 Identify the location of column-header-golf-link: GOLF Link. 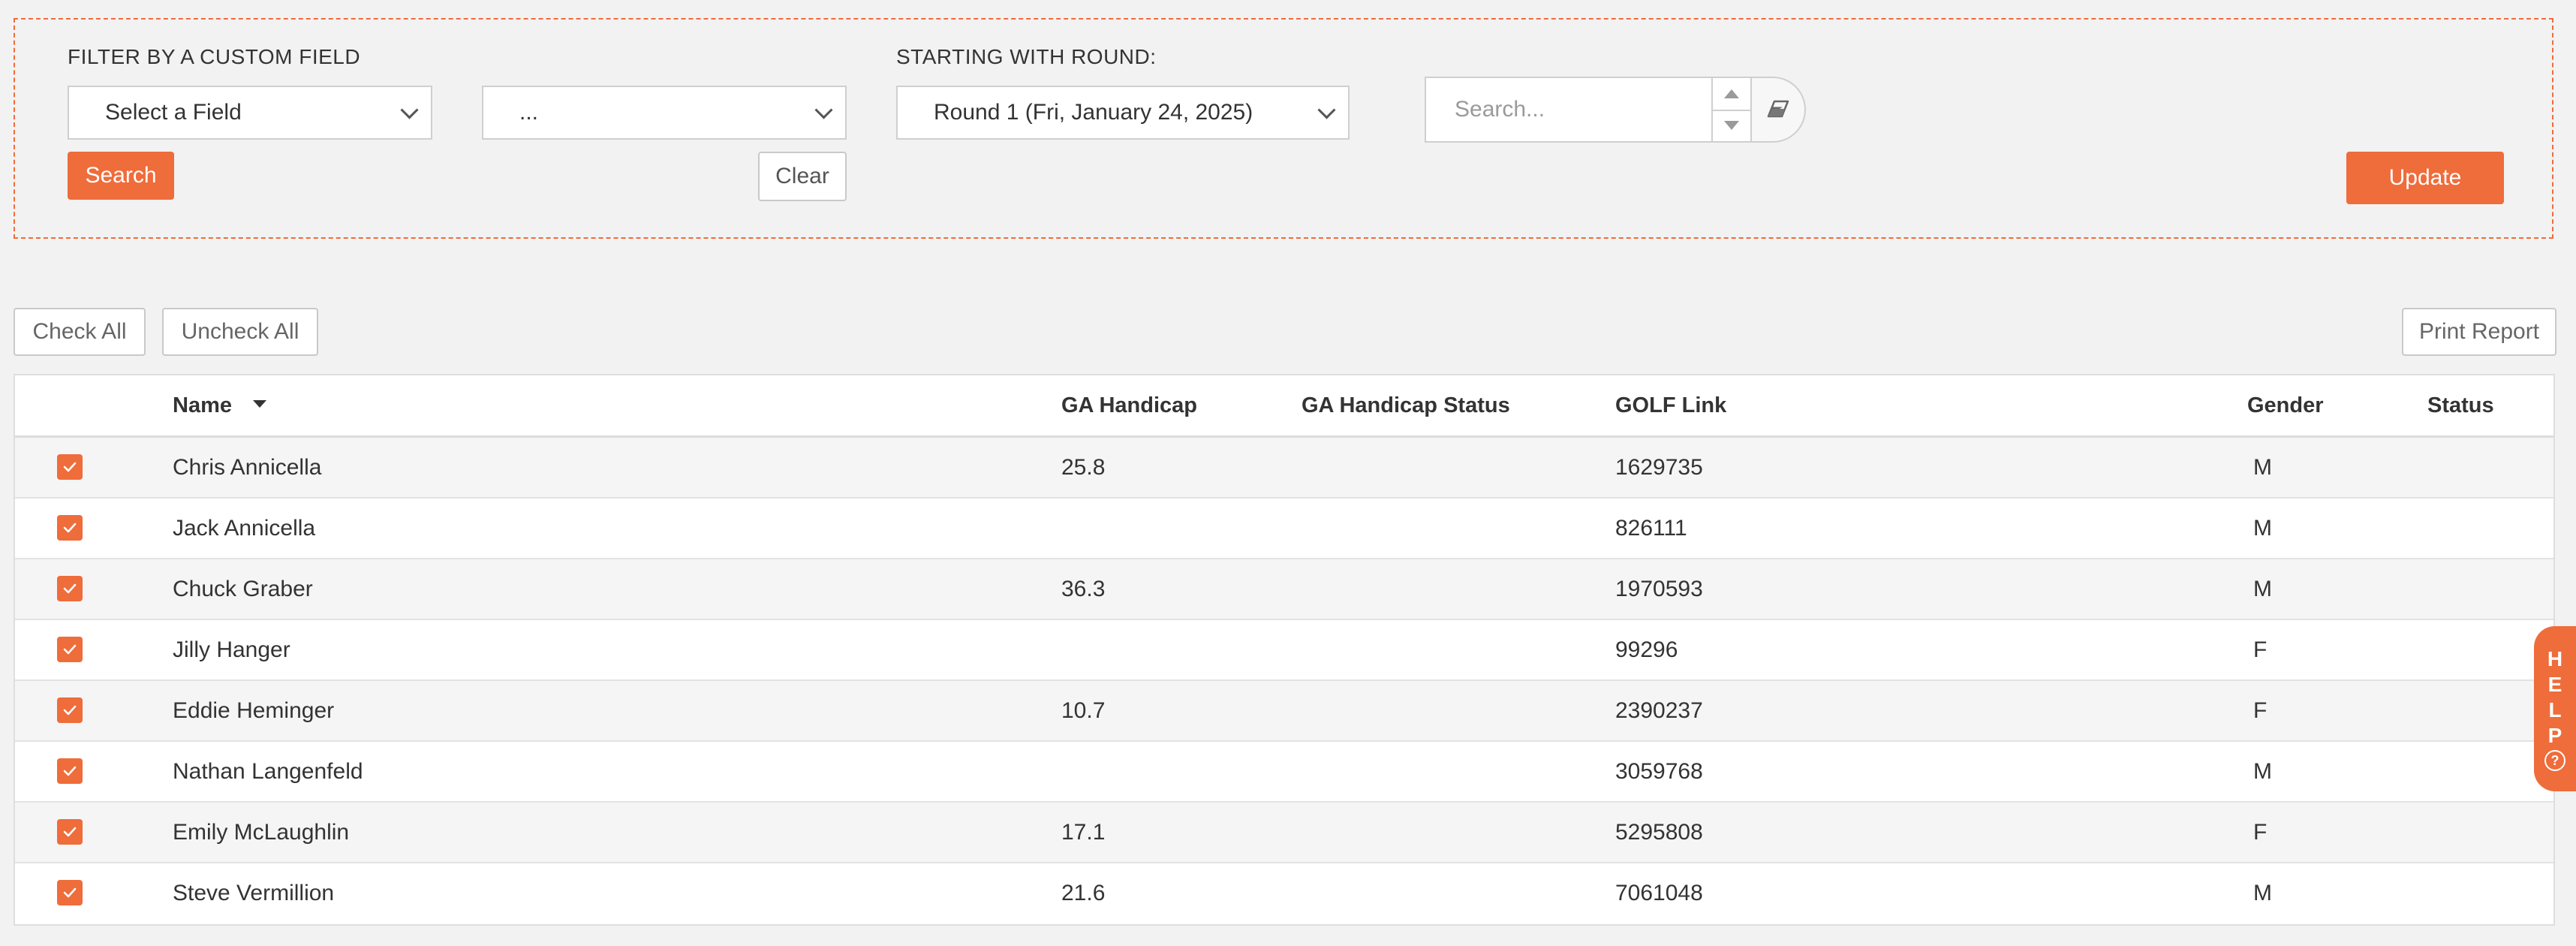
(1671, 405).